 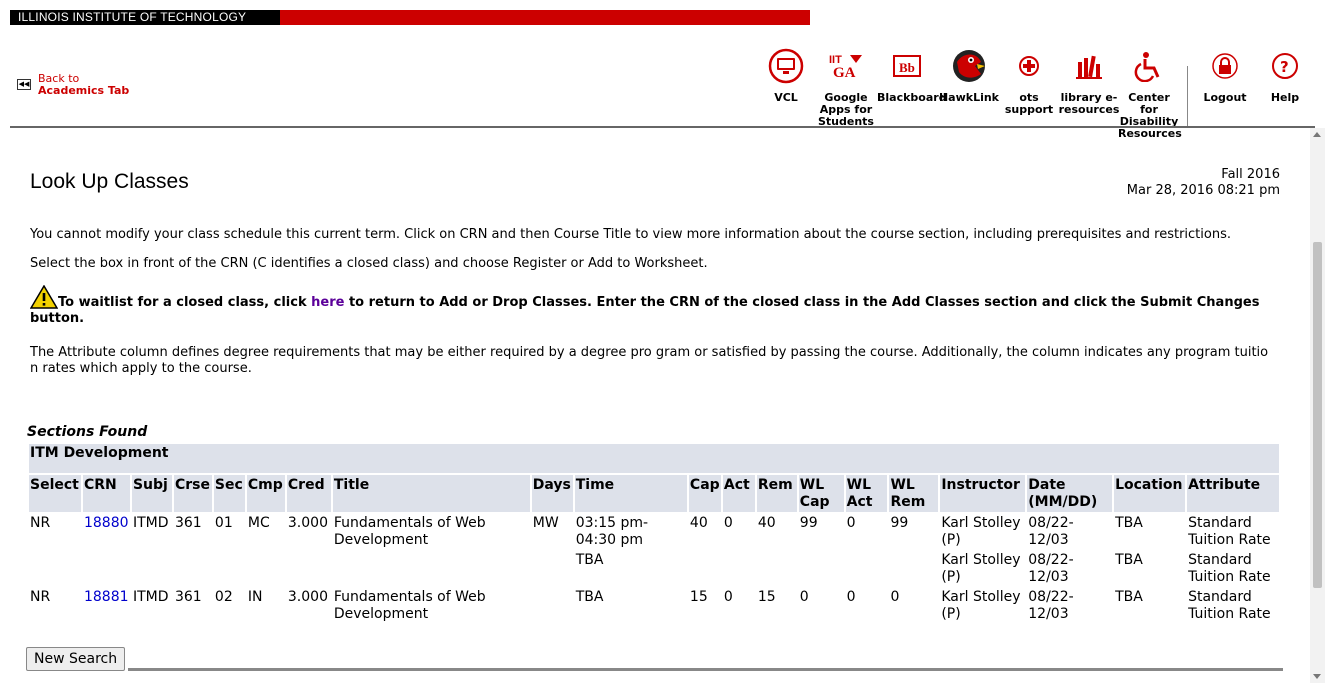 I want to click on scroll-up-arrow-icon, so click(x=1317, y=134).